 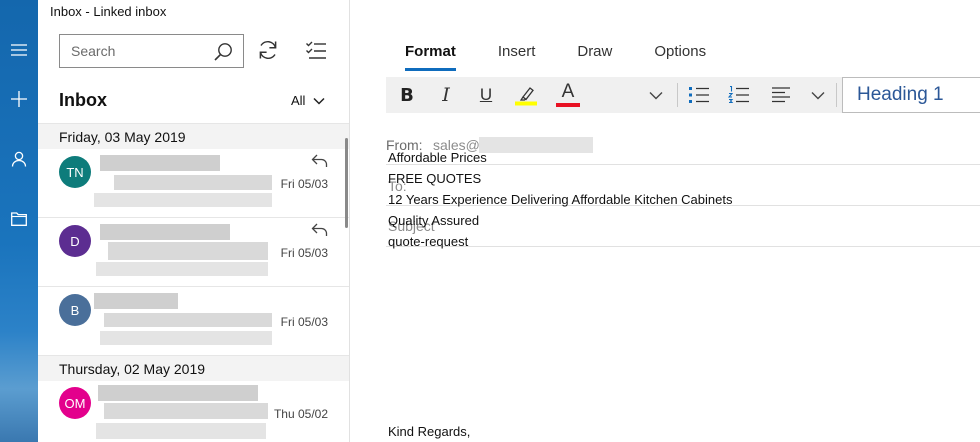 What do you see at coordinates (576, 57) in the screenshot?
I see `ribbon-tabs: Format Insert Draw Options` at bounding box center [576, 57].